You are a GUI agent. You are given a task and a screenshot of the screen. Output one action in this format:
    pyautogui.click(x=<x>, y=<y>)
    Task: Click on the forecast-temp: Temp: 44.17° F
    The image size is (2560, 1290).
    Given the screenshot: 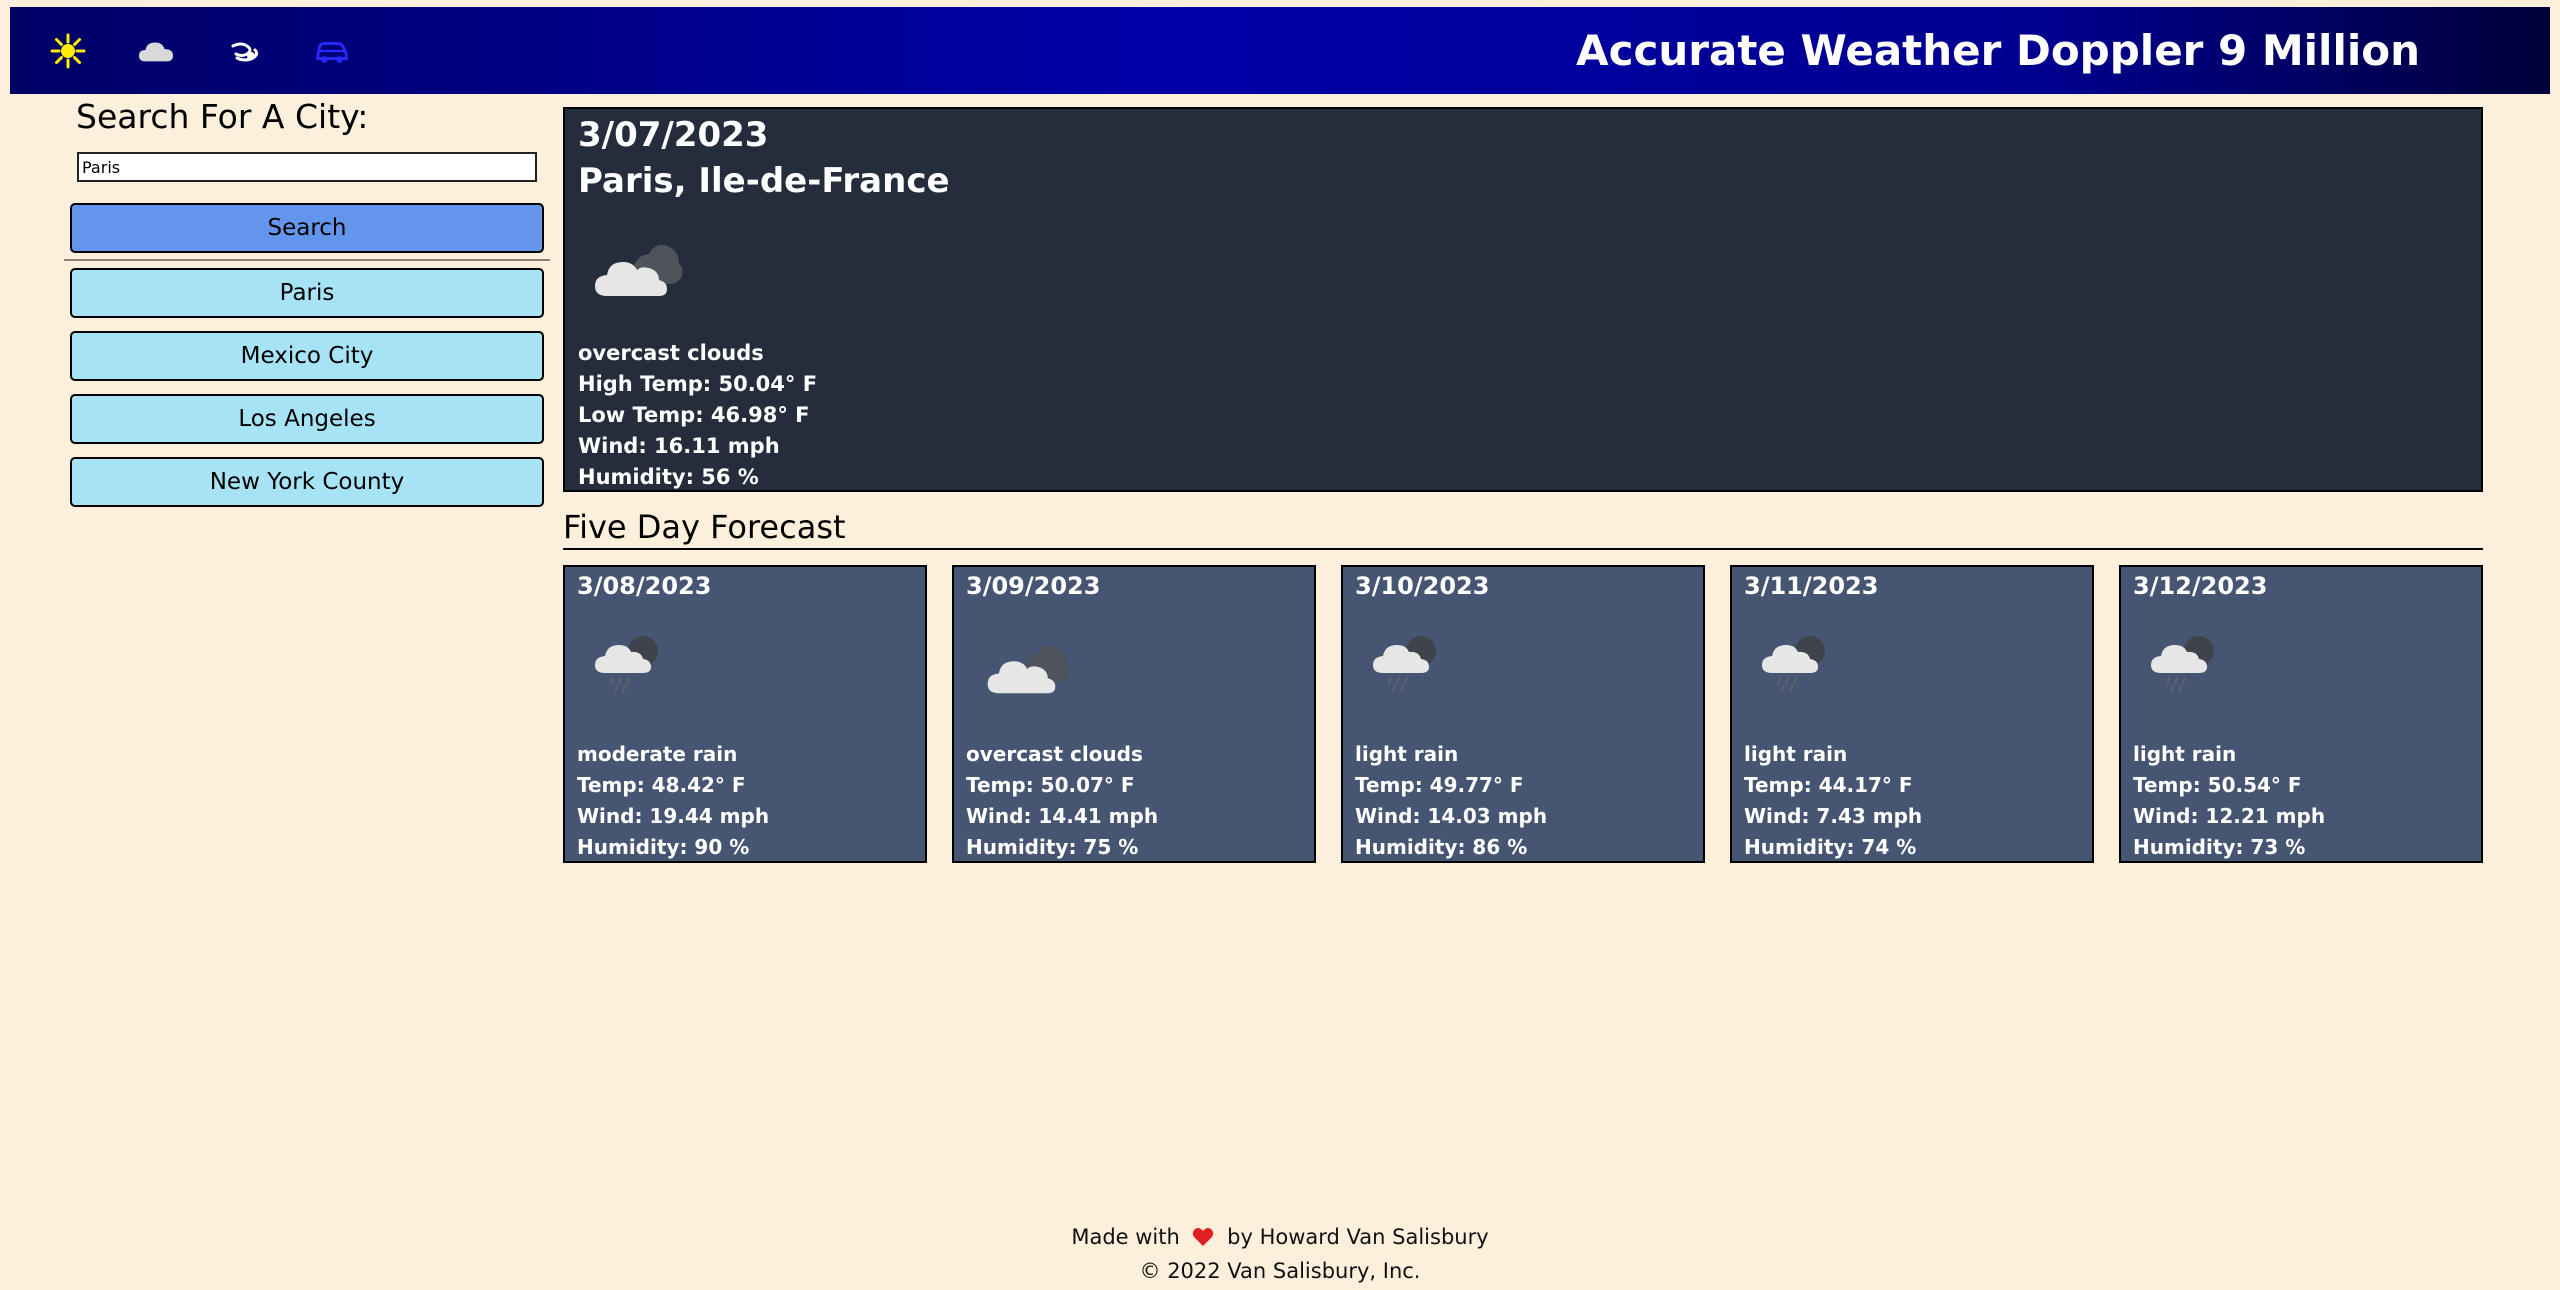 What is the action you would take?
    pyautogui.click(x=1828, y=785)
    